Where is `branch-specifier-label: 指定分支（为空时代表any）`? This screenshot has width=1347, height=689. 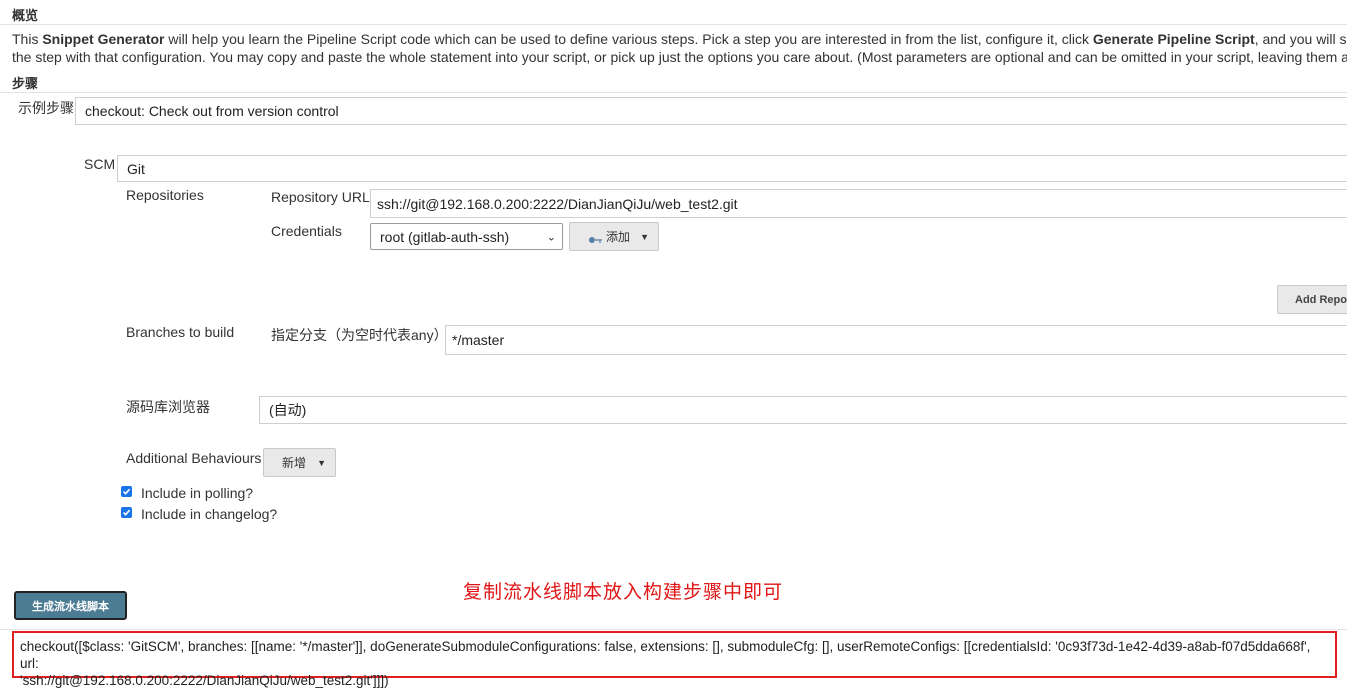
branch-specifier-label: 指定分支（为空时代表any） is located at coordinates (359, 335).